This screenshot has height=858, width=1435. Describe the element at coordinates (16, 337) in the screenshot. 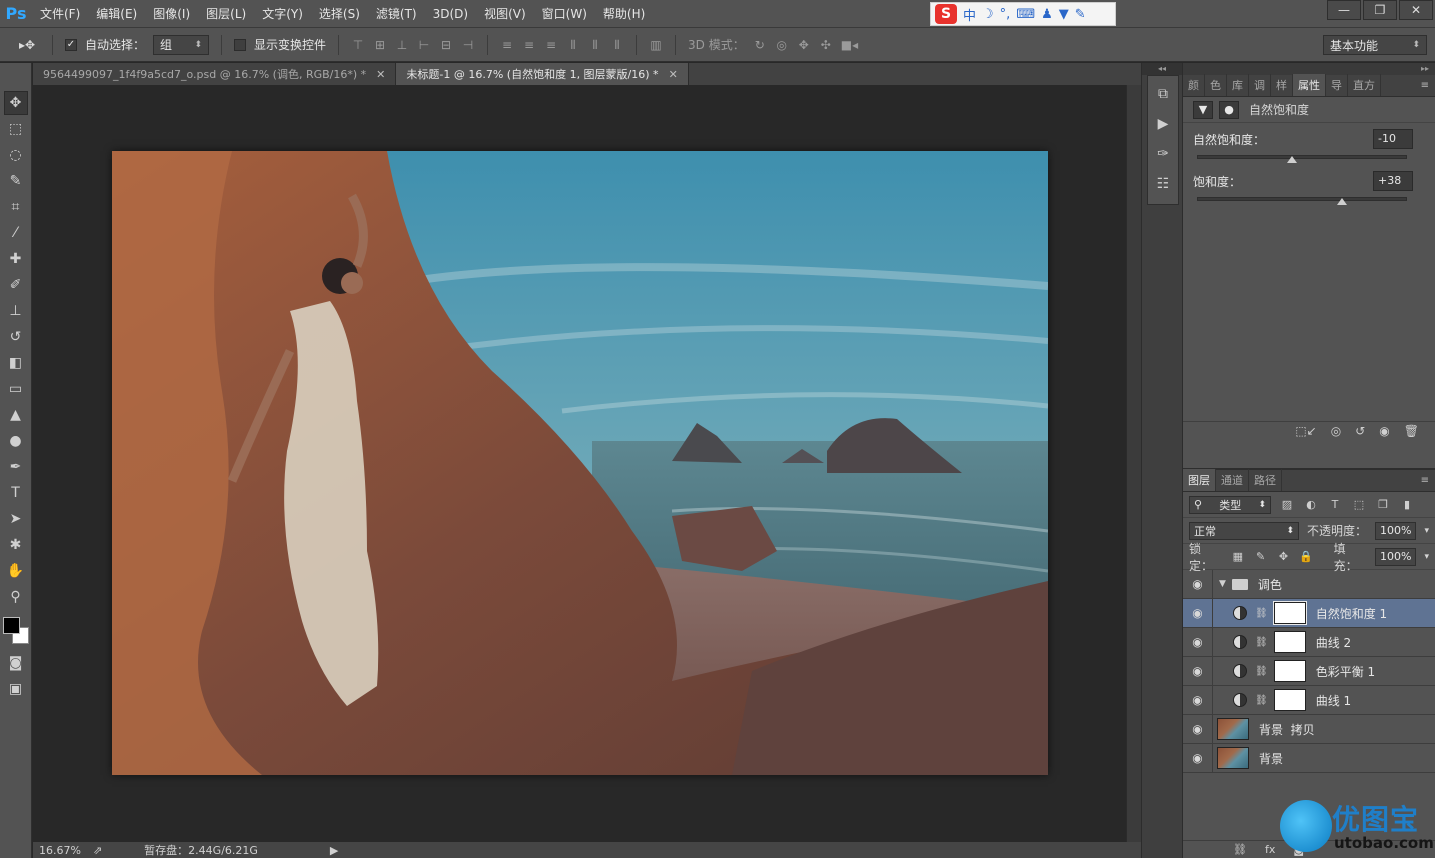

I see `history-brush-tool-icon: ↺` at that location.